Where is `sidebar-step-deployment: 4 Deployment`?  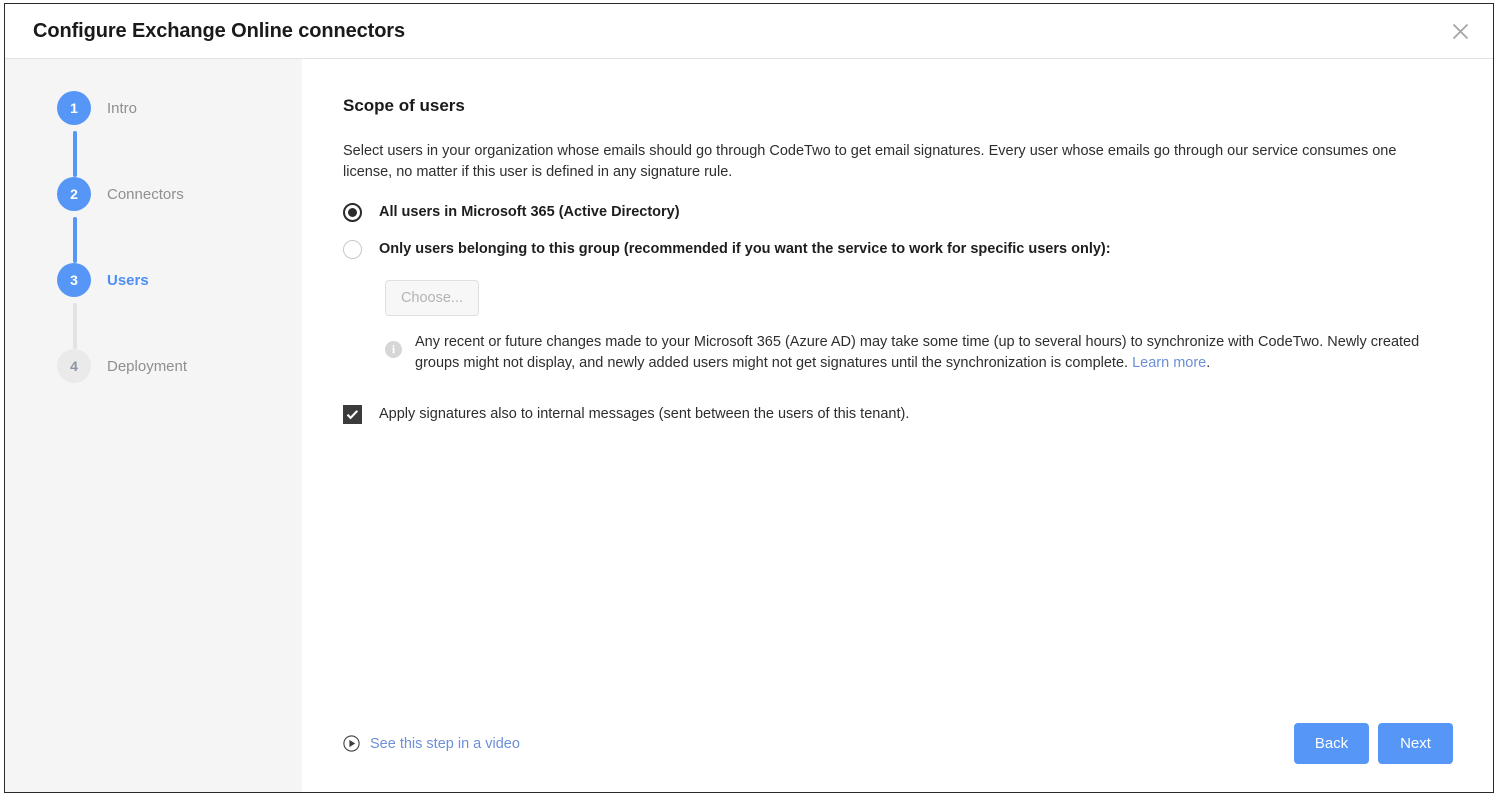
sidebar-step-deployment: 4 Deployment is located at coordinates (153, 366).